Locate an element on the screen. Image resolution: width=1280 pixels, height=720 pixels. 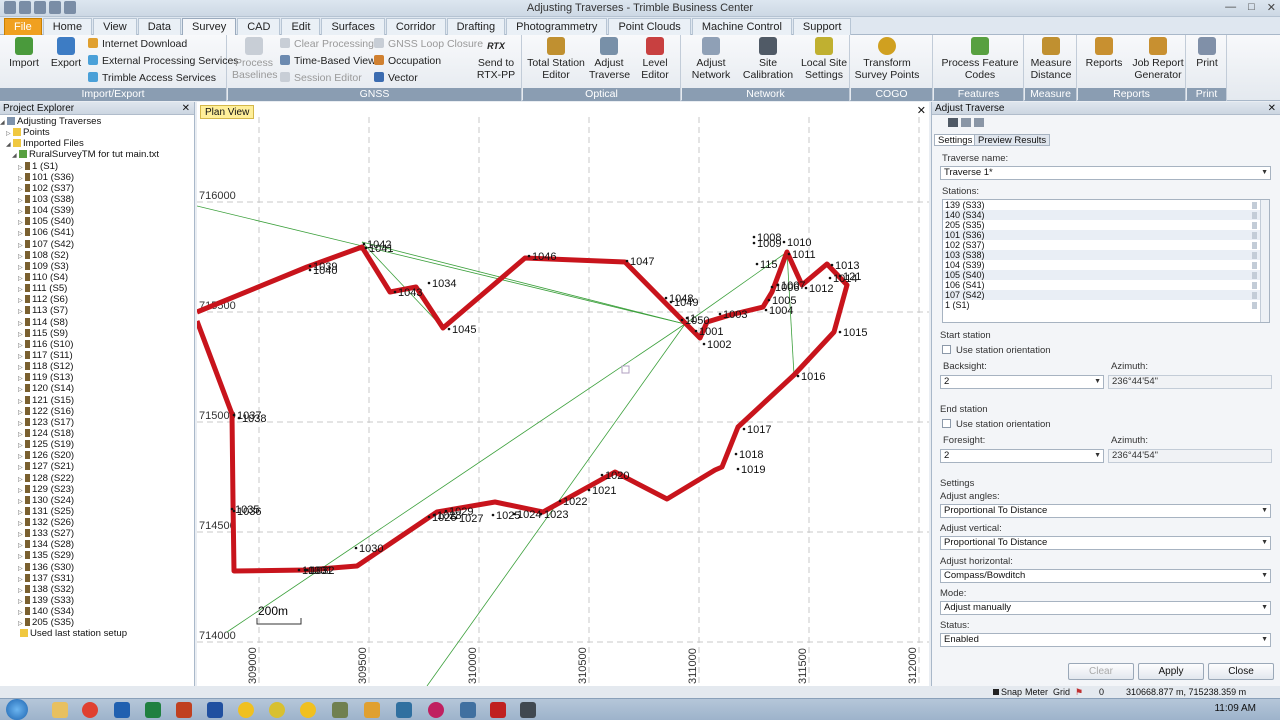
tree-station-item: ▷ 117 (S11) is located at coordinates (97, 355).